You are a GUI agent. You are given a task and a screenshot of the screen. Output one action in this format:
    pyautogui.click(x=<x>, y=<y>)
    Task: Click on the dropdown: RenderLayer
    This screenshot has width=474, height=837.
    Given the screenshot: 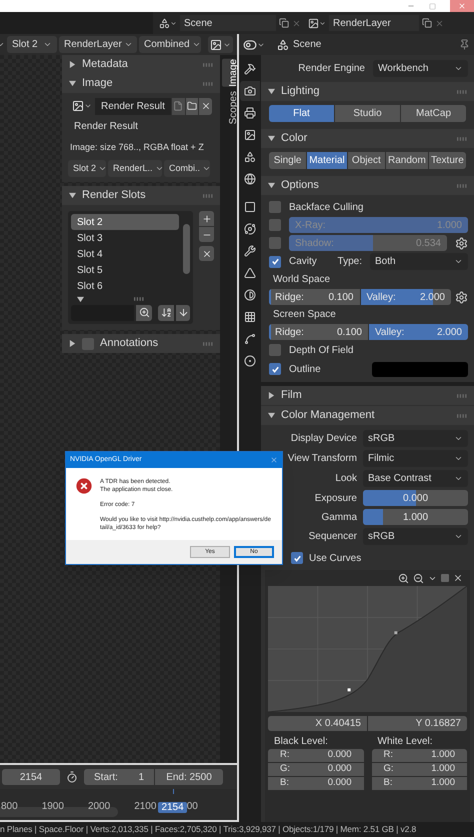 What is the action you would take?
    pyautogui.click(x=98, y=44)
    